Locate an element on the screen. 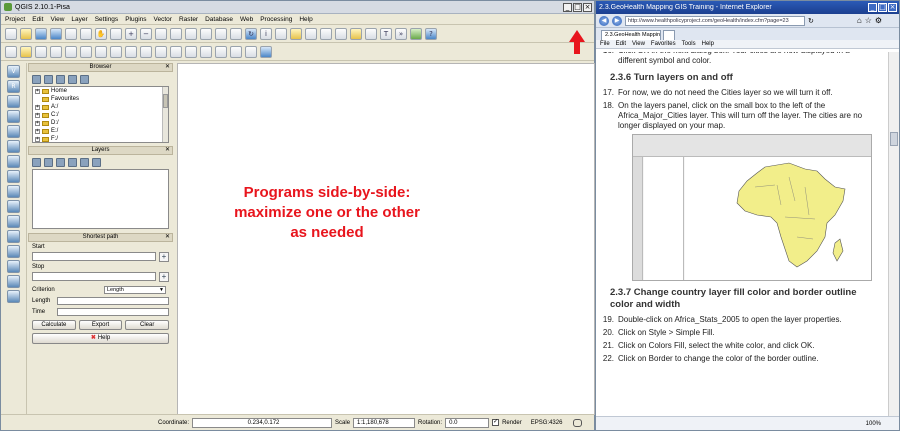 The width and height of the screenshot is (900, 431). add-db2-layer-icon is located at coordinates (13, 161).